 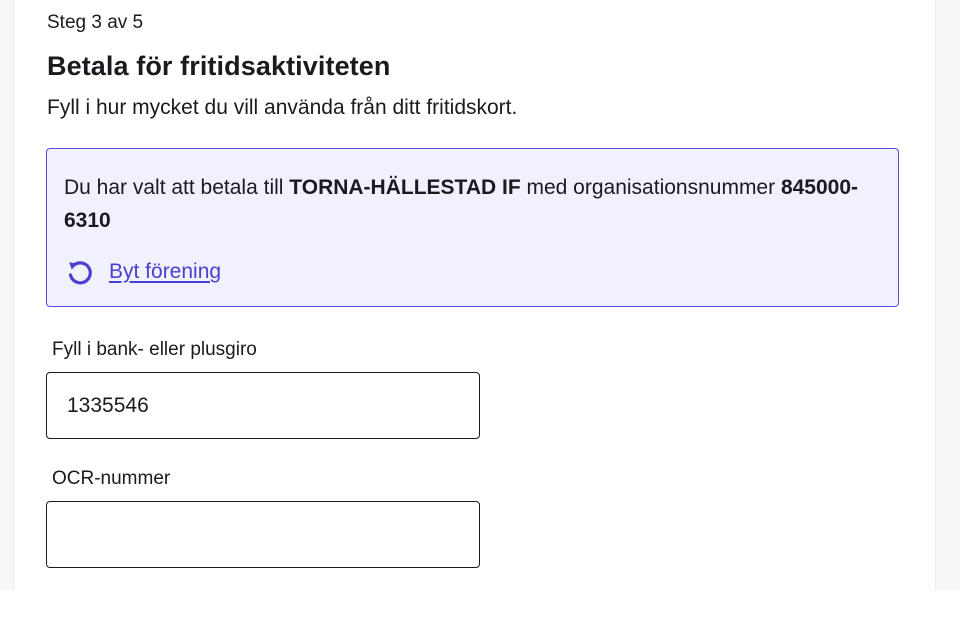 What do you see at coordinates (405, 187) in the screenshot?
I see `association-name: TORNA-HÄLLESTAD IF` at bounding box center [405, 187].